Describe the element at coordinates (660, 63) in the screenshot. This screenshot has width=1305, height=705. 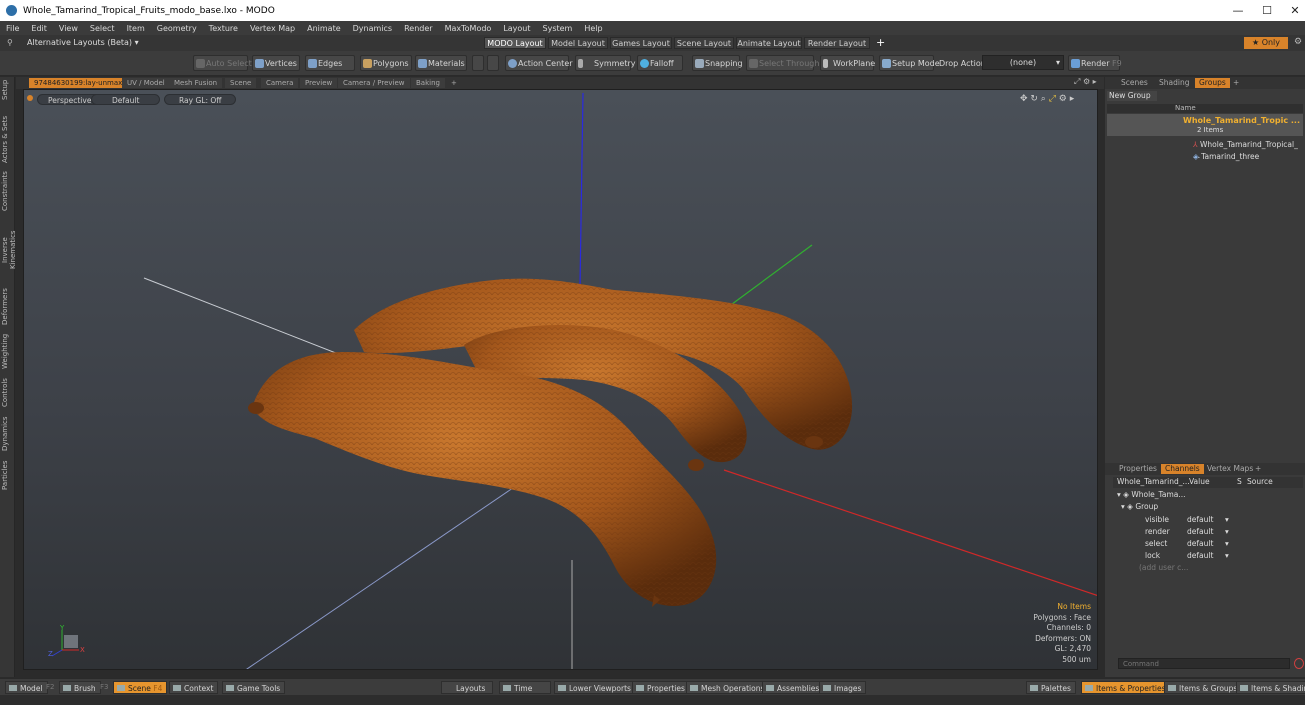
I see `falloff-button: Falloff` at that location.